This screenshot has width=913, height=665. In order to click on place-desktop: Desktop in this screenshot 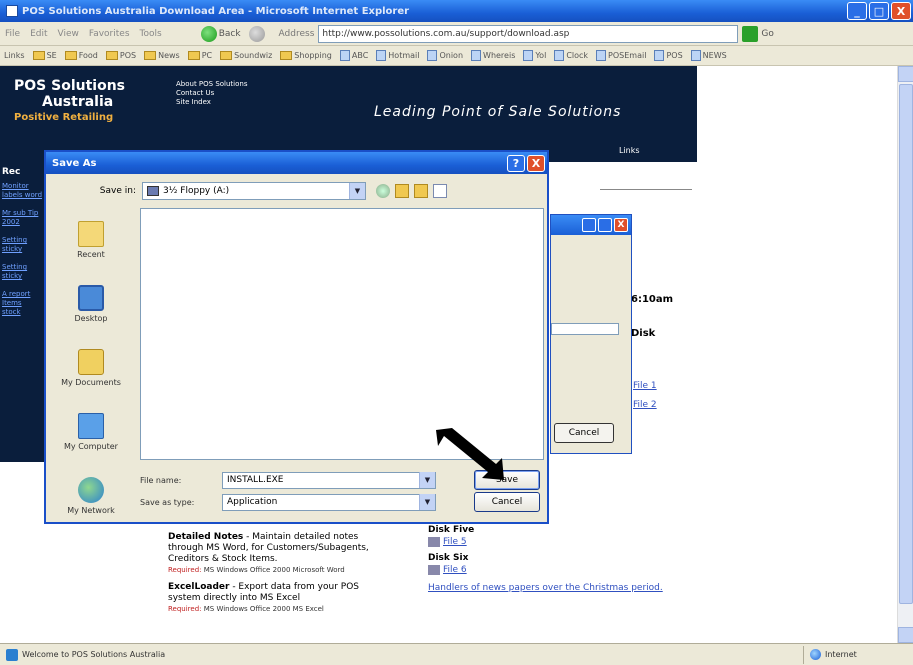, I will do `click(91, 304)`.